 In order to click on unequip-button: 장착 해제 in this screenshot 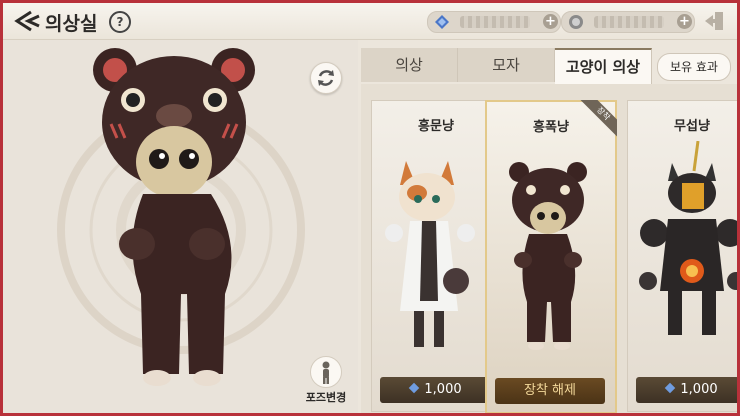, I will do `click(550, 391)`.